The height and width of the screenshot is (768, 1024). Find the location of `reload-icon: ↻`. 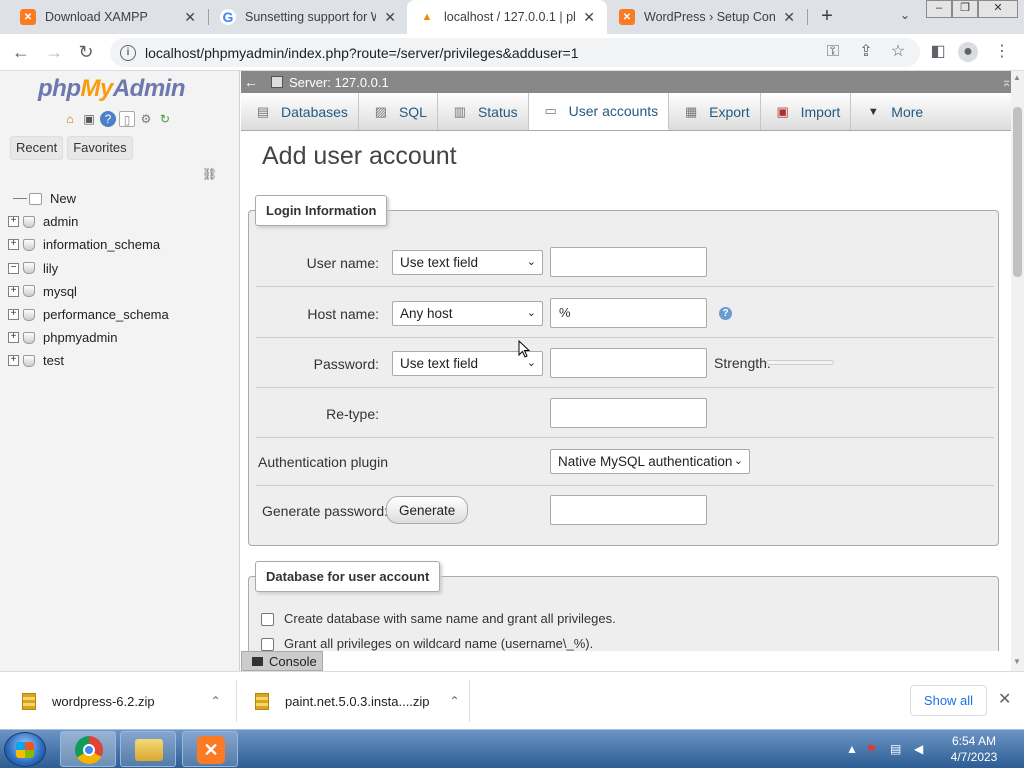

reload-icon: ↻ is located at coordinates (86, 53).